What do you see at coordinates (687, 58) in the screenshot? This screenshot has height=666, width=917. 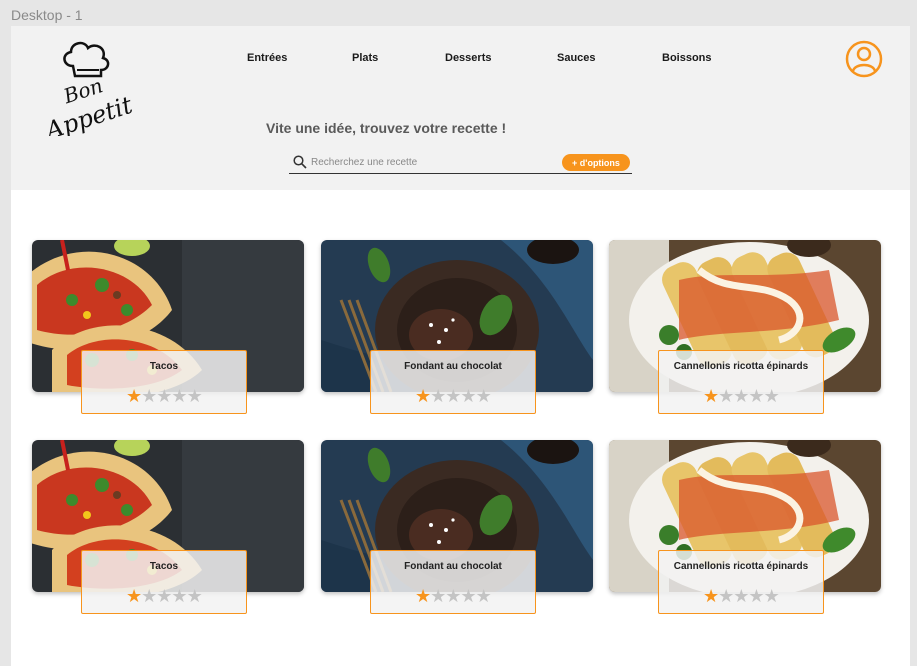 I see `nav-item-boissons: Boissons` at bounding box center [687, 58].